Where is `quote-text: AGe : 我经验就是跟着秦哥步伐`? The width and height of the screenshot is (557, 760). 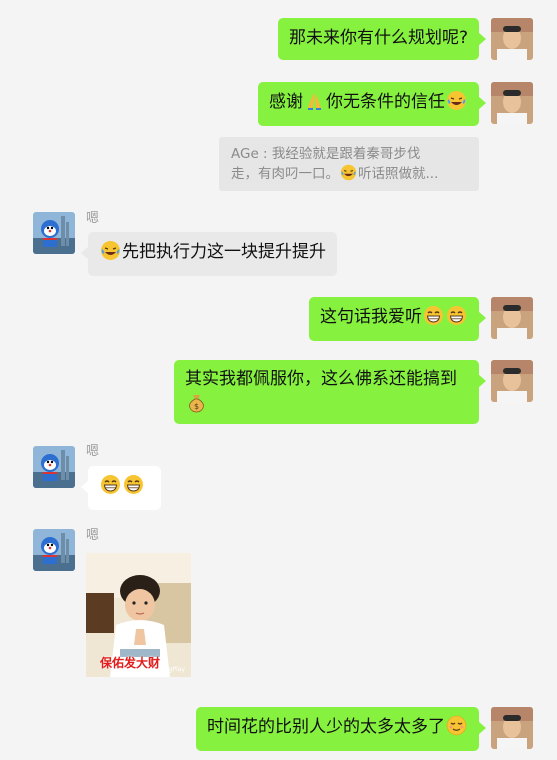
quote-text: AGe : 我经验就是跟着秦哥步伐 is located at coordinates (326, 154).